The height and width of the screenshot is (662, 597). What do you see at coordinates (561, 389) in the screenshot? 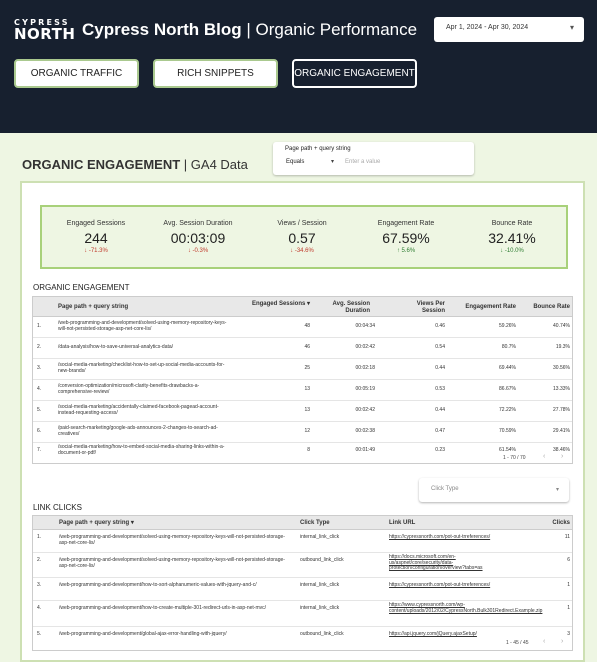
I see `bounce-rate-cell: 13.33%` at bounding box center [561, 389].